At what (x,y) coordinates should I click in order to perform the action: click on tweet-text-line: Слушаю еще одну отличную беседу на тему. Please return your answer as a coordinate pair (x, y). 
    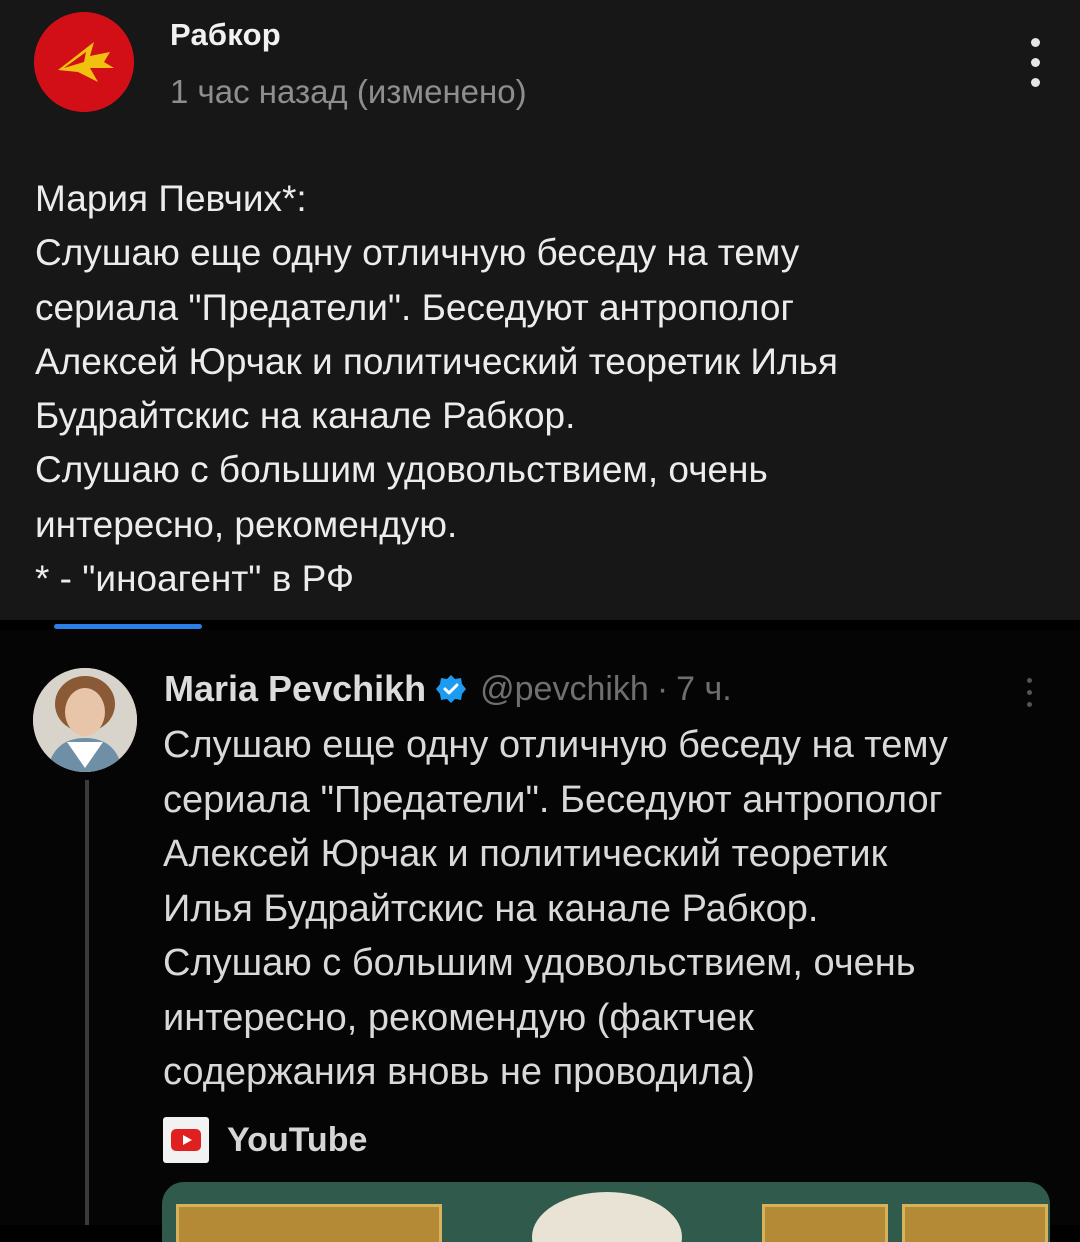
    Looking at the image, I should click on (555, 745).